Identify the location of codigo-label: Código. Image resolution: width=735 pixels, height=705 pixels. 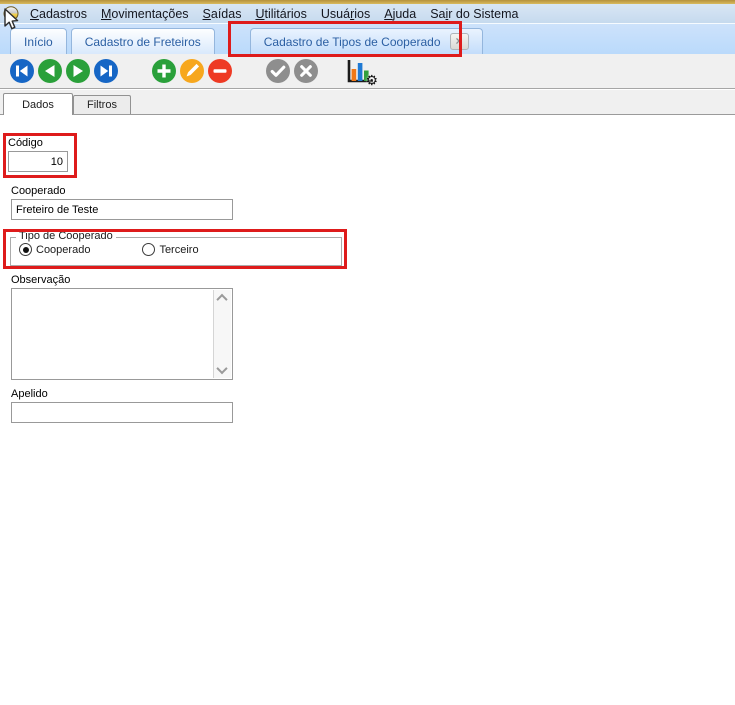
(25, 143).